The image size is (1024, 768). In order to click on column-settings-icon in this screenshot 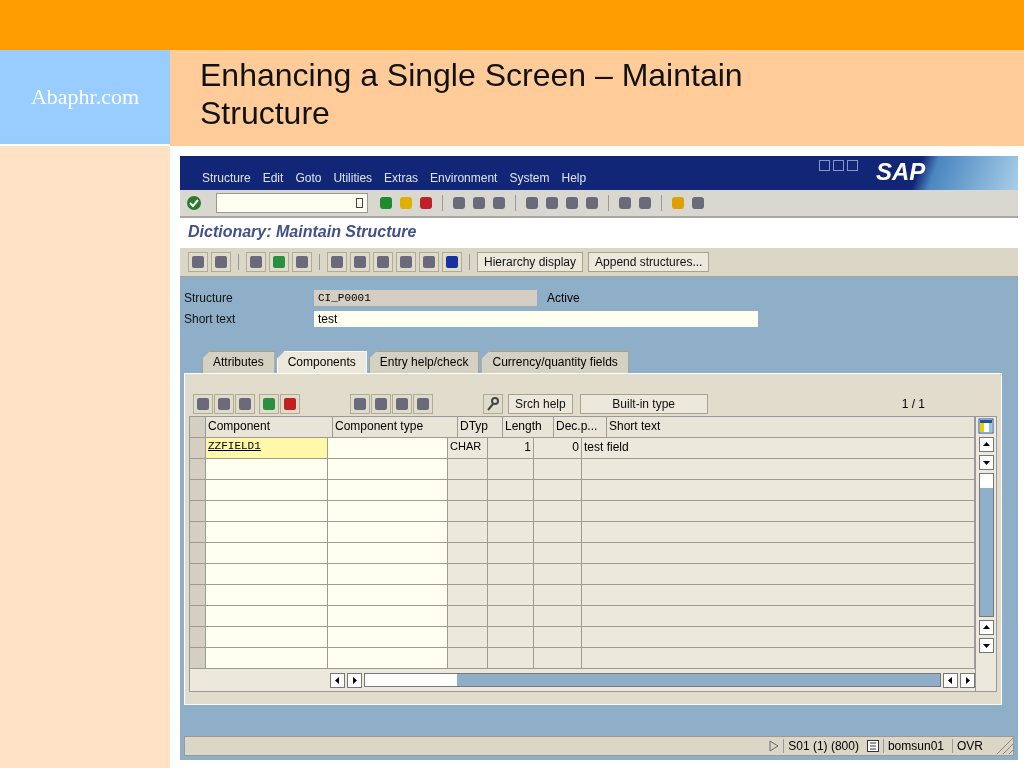, I will do `click(986, 426)`.